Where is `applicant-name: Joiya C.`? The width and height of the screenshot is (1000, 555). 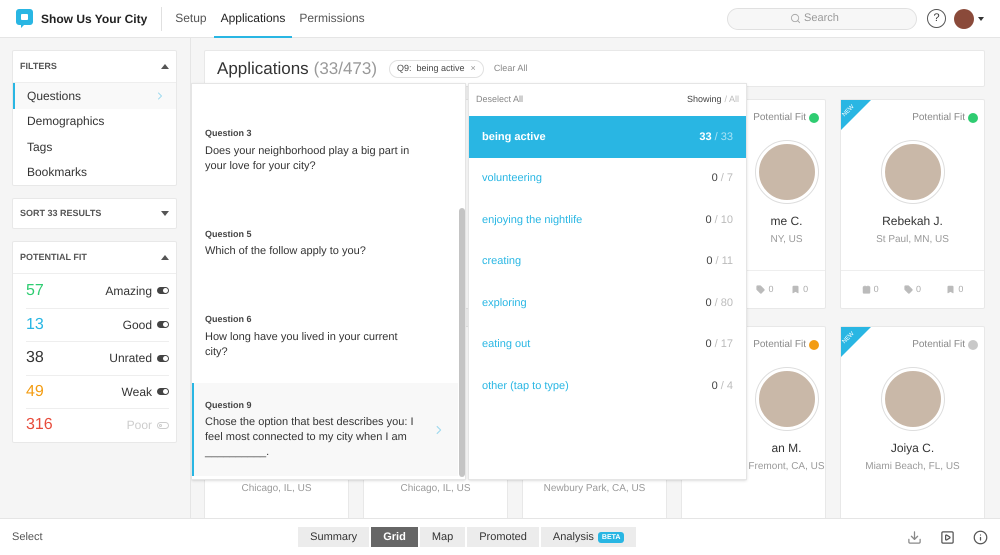 applicant-name: Joiya C. is located at coordinates (912, 448).